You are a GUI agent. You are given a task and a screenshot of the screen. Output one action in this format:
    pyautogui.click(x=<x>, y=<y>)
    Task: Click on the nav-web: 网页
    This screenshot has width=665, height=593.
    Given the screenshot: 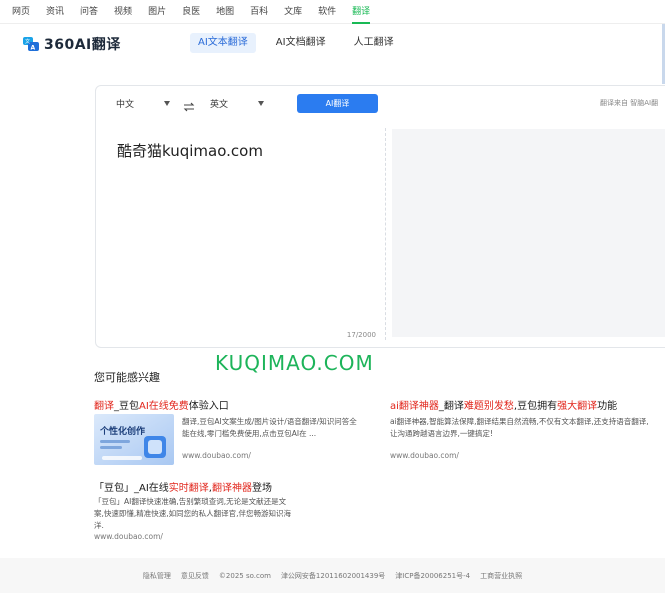 What is the action you would take?
    pyautogui.click(x=21, y=12)
    